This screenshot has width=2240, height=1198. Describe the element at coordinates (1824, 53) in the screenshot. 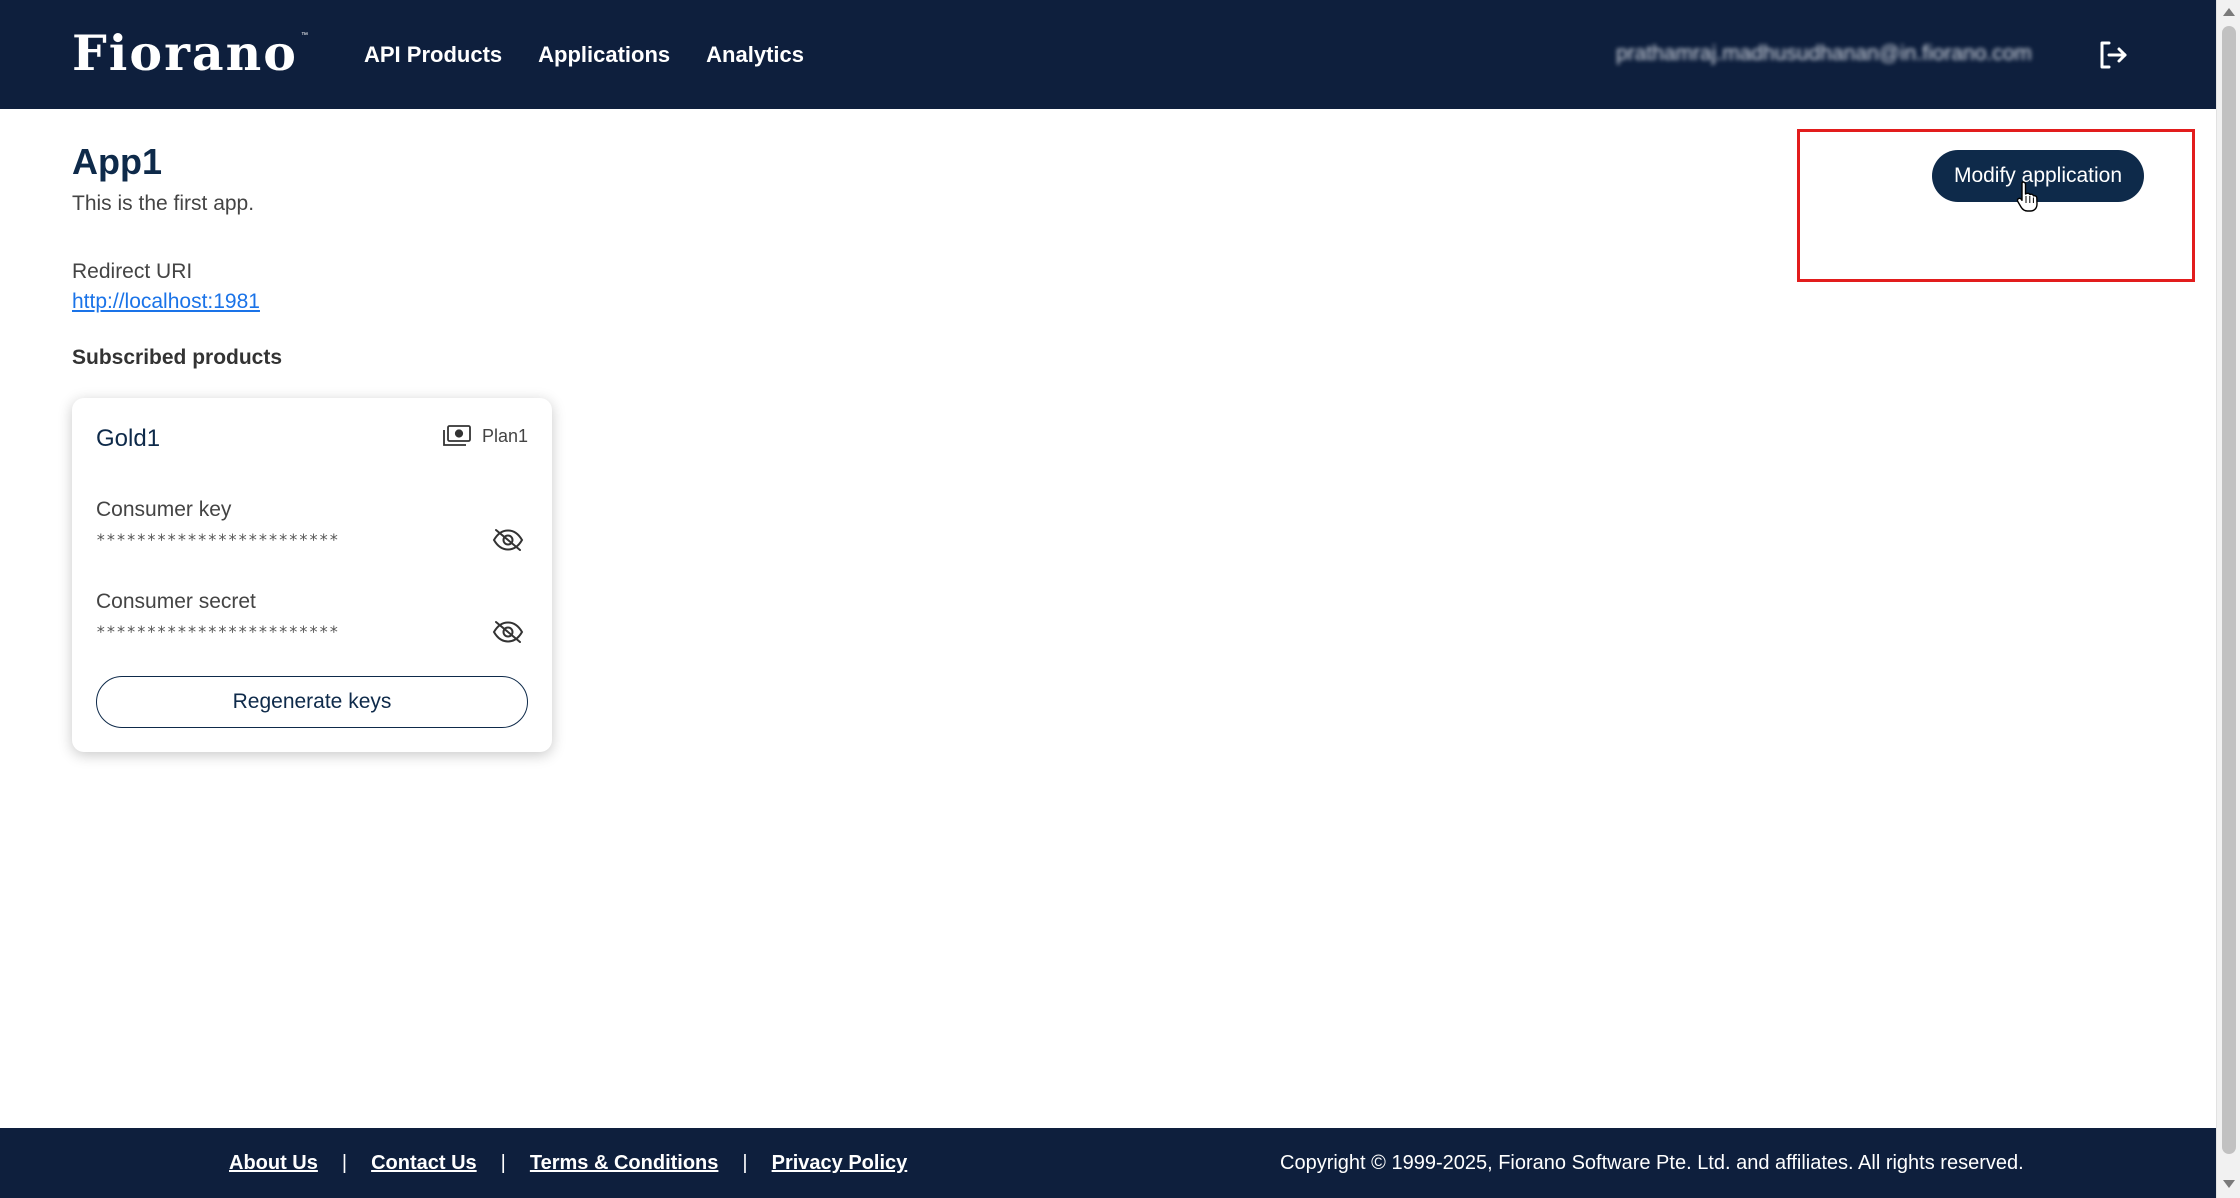

I see `user-email: prathamraj.madhusudhanan@in.fiorano.com` at that location.